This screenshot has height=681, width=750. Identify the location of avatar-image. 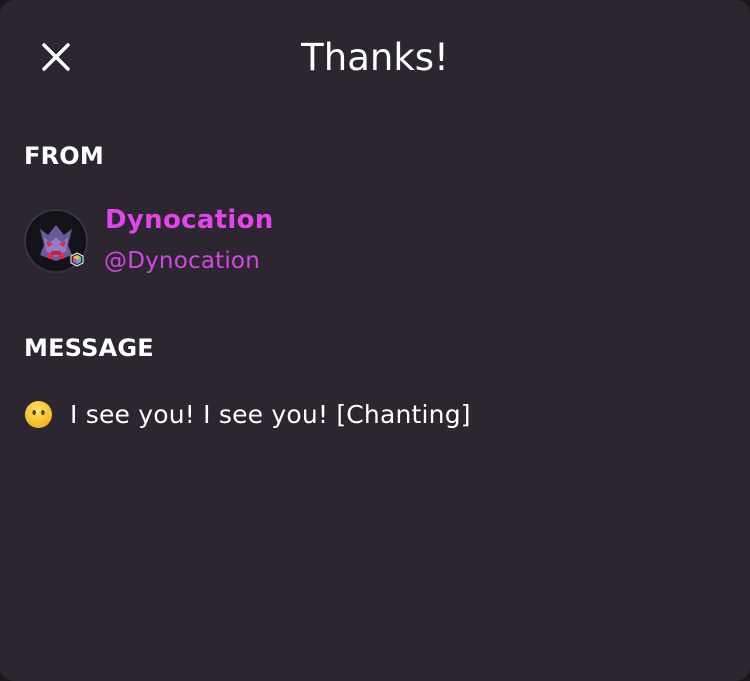
(56, 241).